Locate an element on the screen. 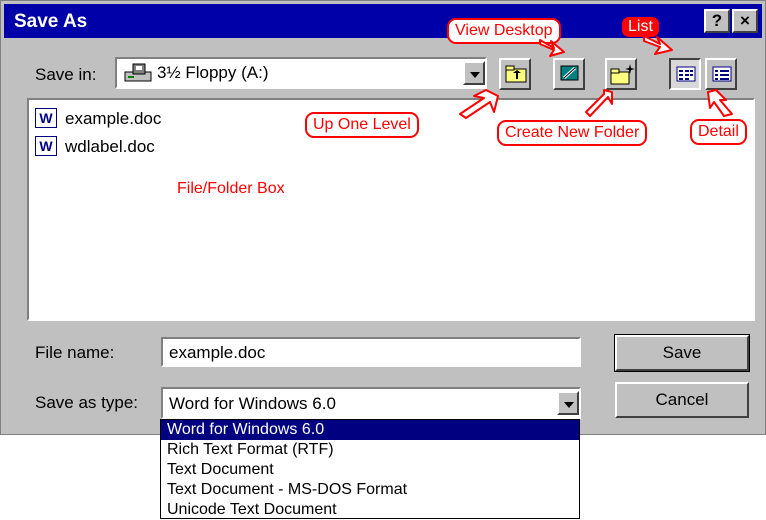 This screenshot has height=520, width=766. file-item: W wdlabel.doc is located at coordinates (135, 146).